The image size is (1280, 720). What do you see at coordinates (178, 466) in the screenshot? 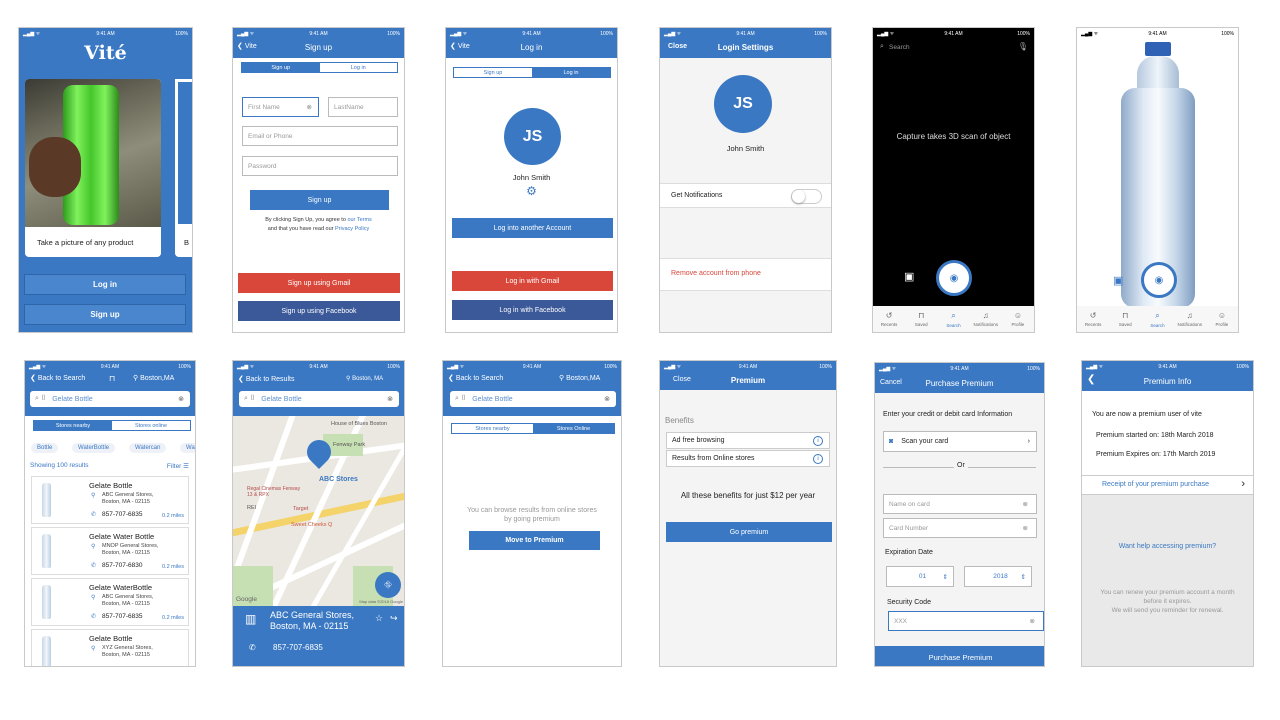
I see `filter-button: Filter ☰` at bounding box center [178, 466].